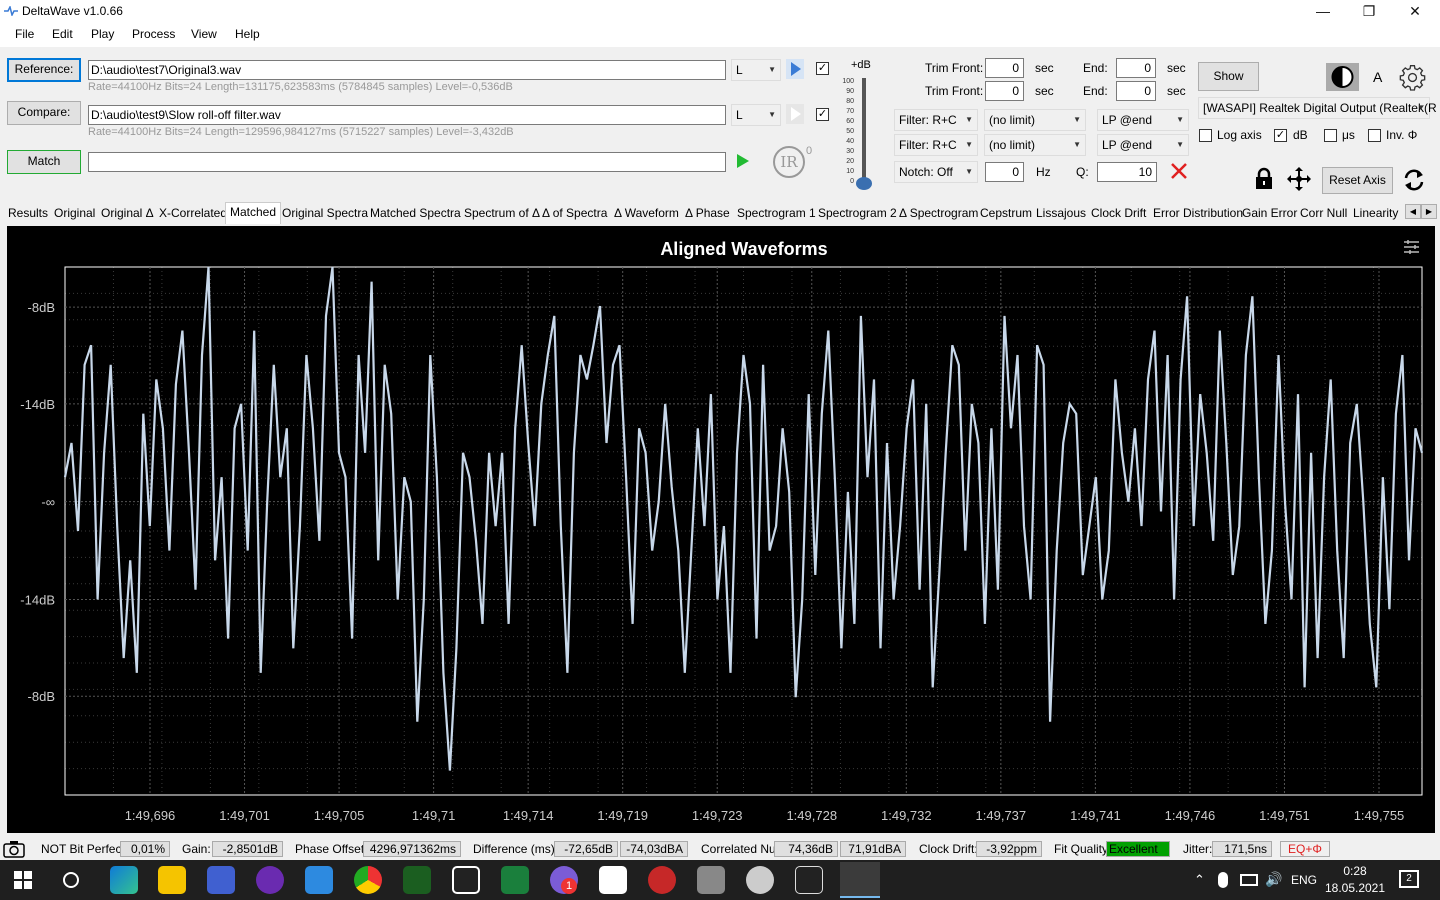 This screenshot has width=1440, height=900. I want to click on filter-1-lp-select: LP @end ▼, so click(1143, 120).